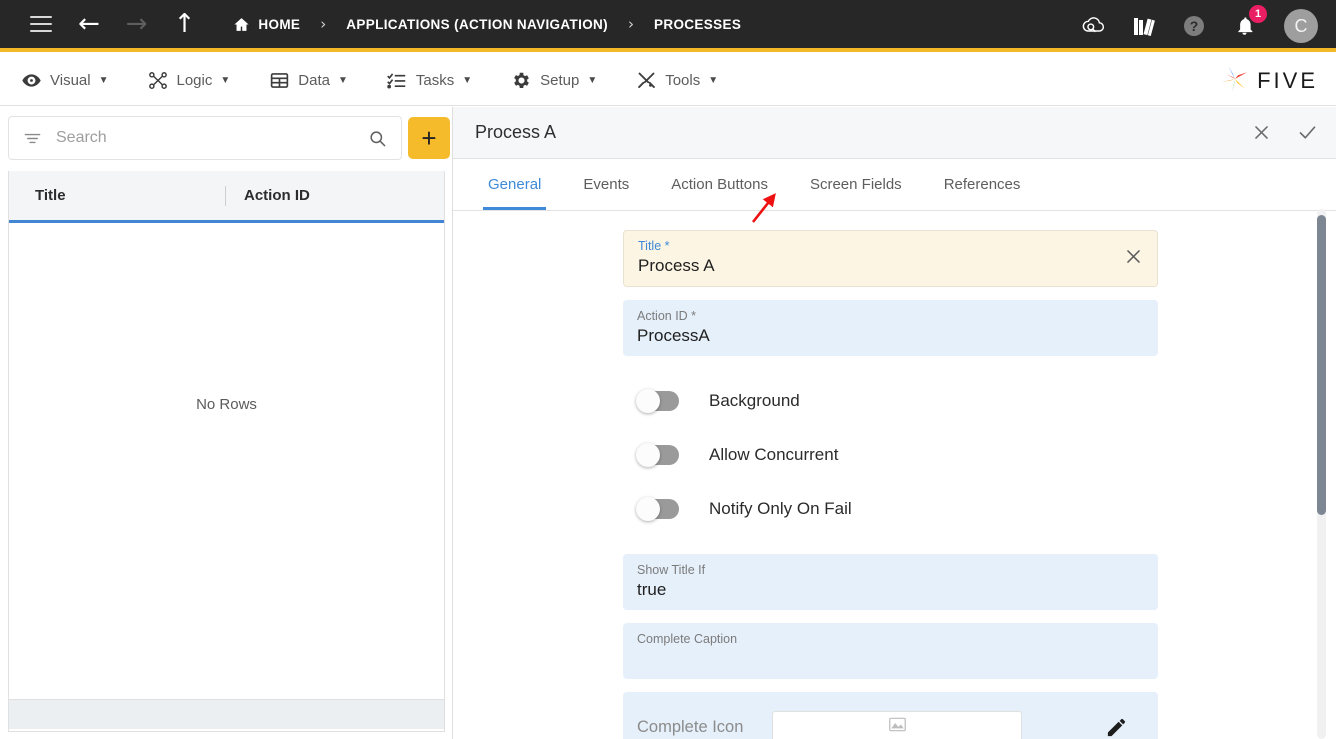  What do you see at coordinates (1116, 727) in the screenshot?
I see `pencil-icon` at bounding box center [1116, 727].